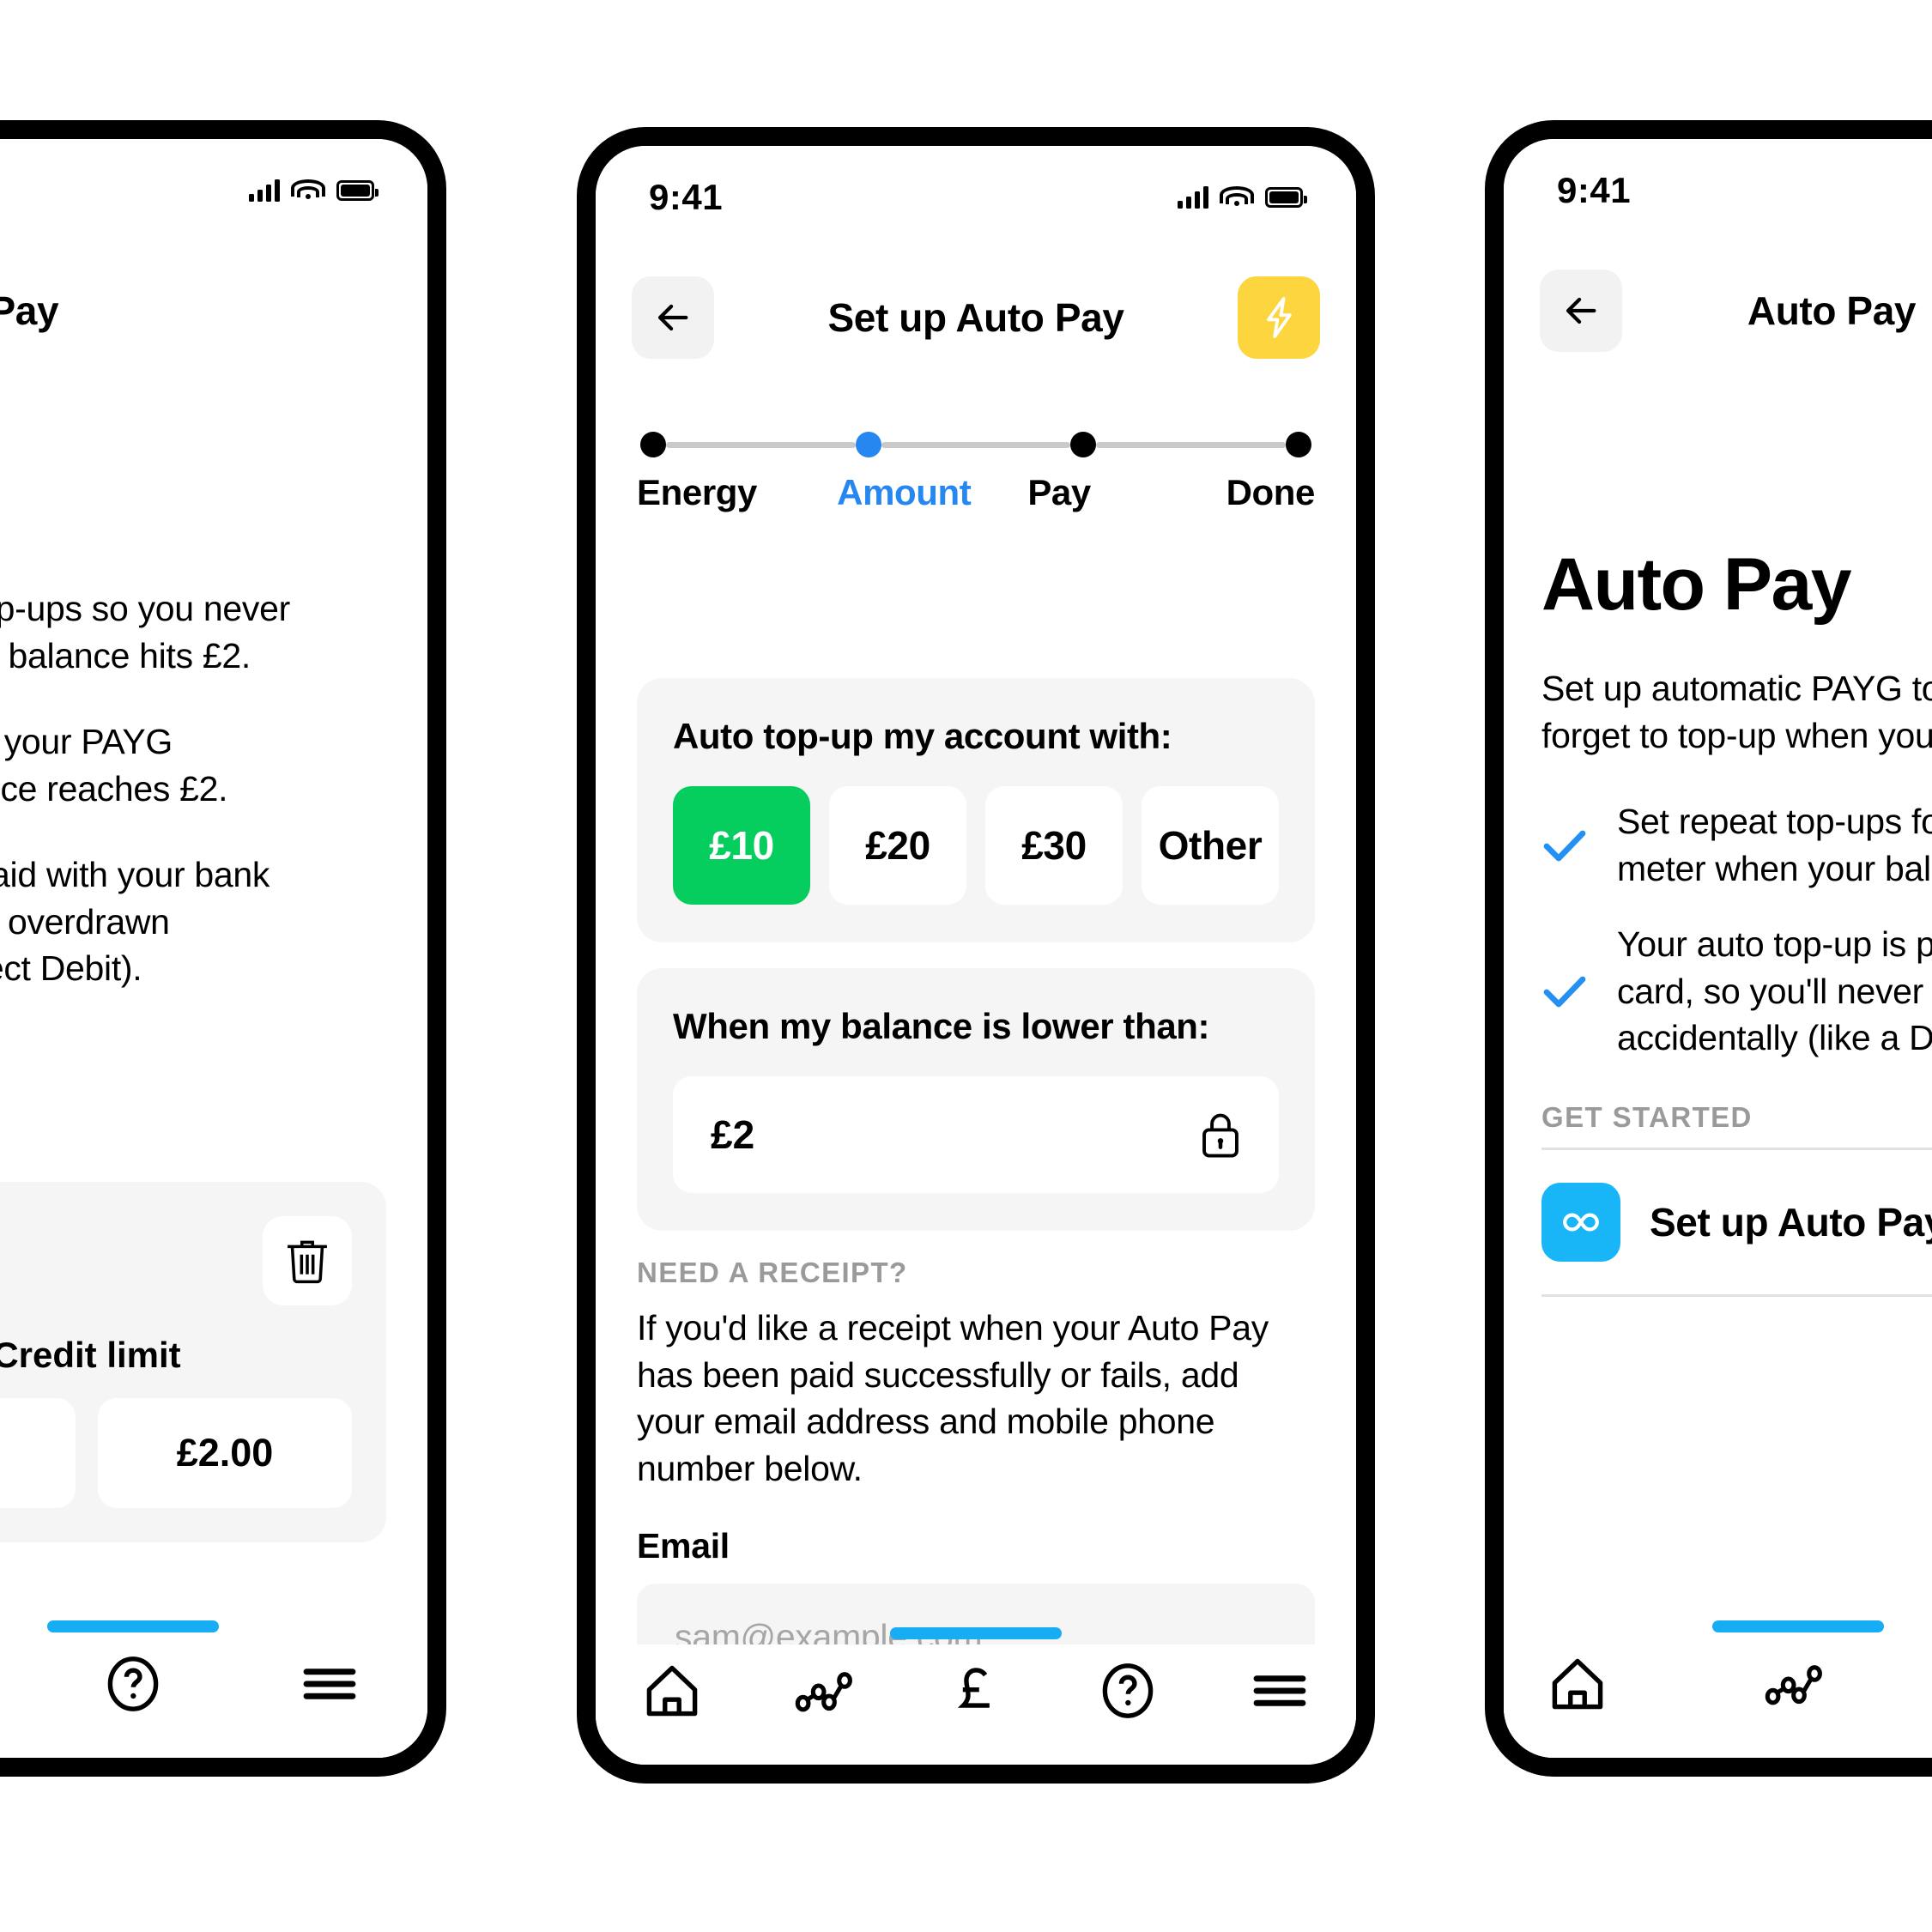 The height and width of the screenshot is (1932, 1932). What do you see at coordinates (1124, 493) in the screenshot?
I see `step-label-pay: Pay` at bounding box center [1124, 493].